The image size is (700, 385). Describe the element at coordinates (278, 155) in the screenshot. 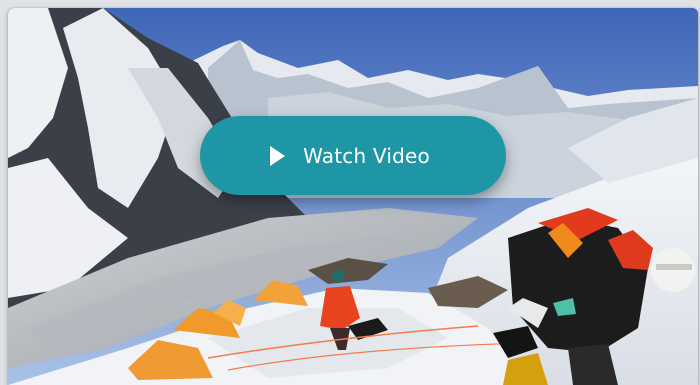

I see `play-icon` at that location.